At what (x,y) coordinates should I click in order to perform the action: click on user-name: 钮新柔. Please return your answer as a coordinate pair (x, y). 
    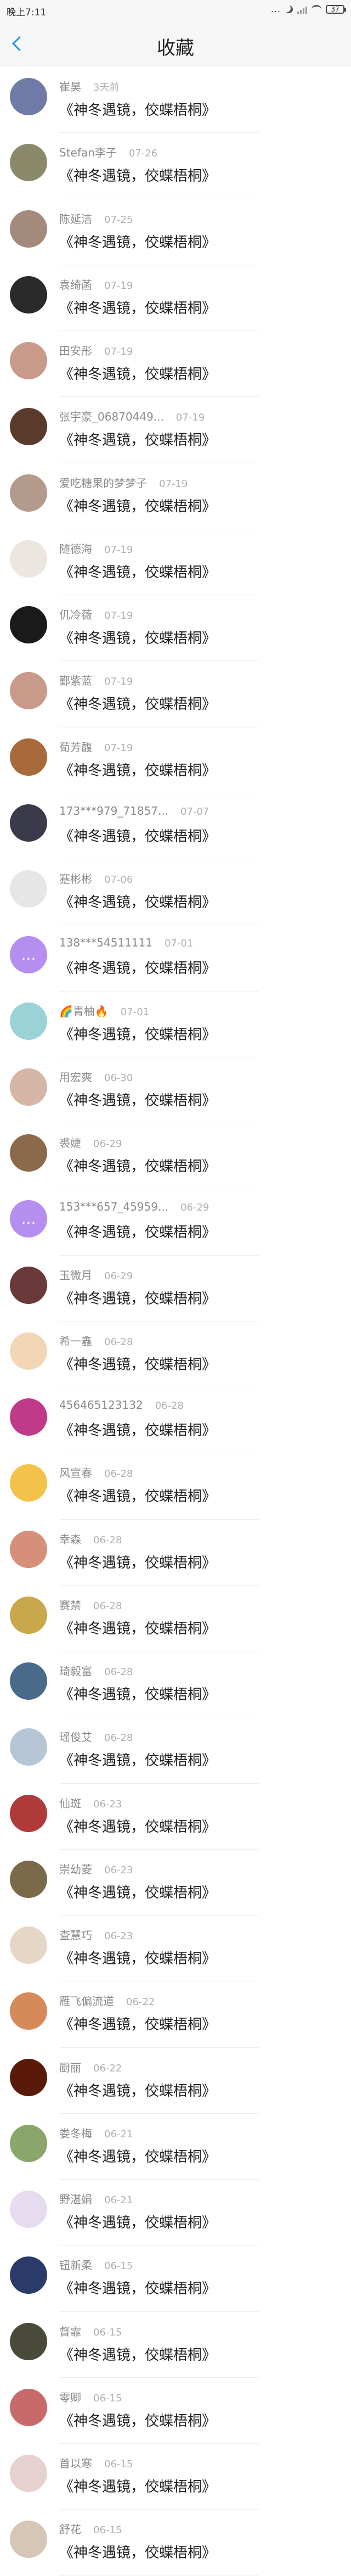
    Looking at the image, I should click on (75, 2265).